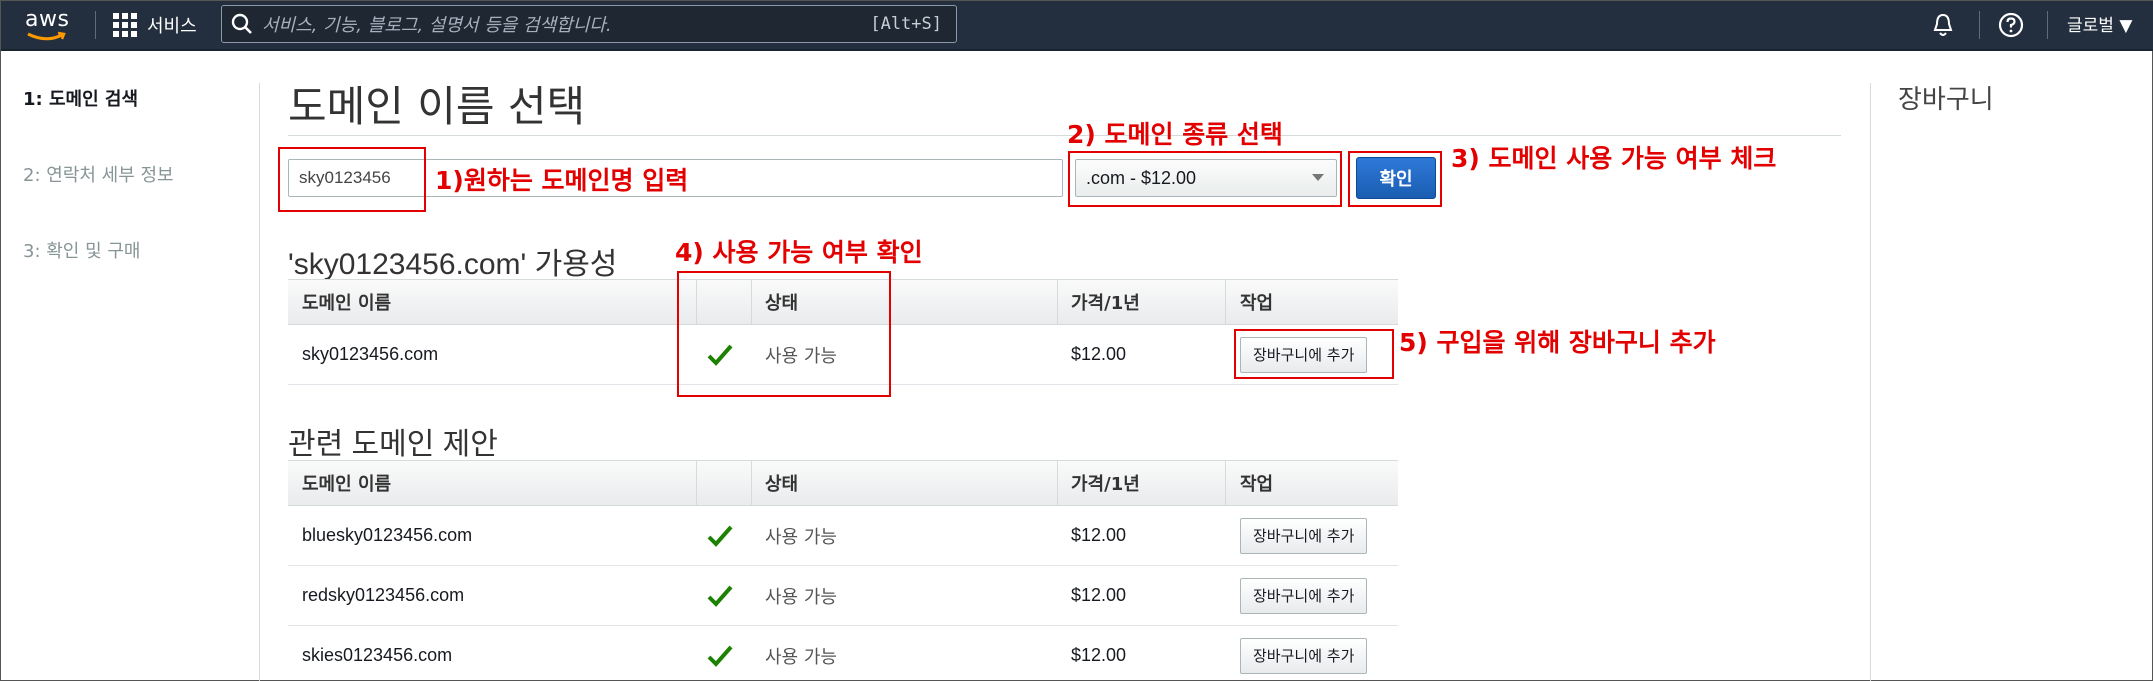 The image size is (2153, 681). Describe the element at coordinates (843, 596) in the screenshot. I see `table-row: redsky0123456.com 사용 가능 $12.00 장바구니에 추가` at that location.